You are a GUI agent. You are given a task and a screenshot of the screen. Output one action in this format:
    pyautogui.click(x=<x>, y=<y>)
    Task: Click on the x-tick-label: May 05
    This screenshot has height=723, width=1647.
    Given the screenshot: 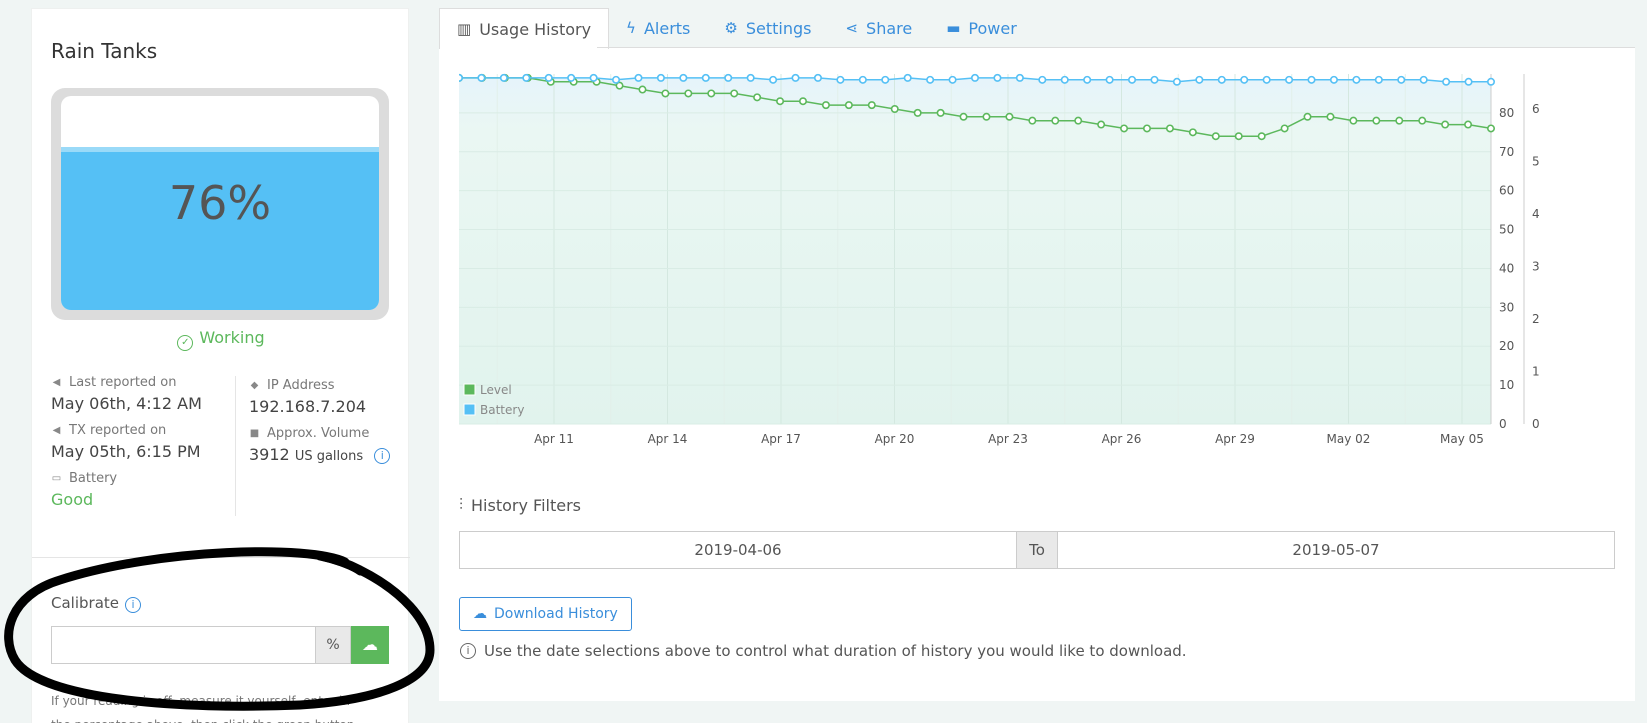 What is the action you would take?
    pyautogui.click(x=1462, y=439)
    